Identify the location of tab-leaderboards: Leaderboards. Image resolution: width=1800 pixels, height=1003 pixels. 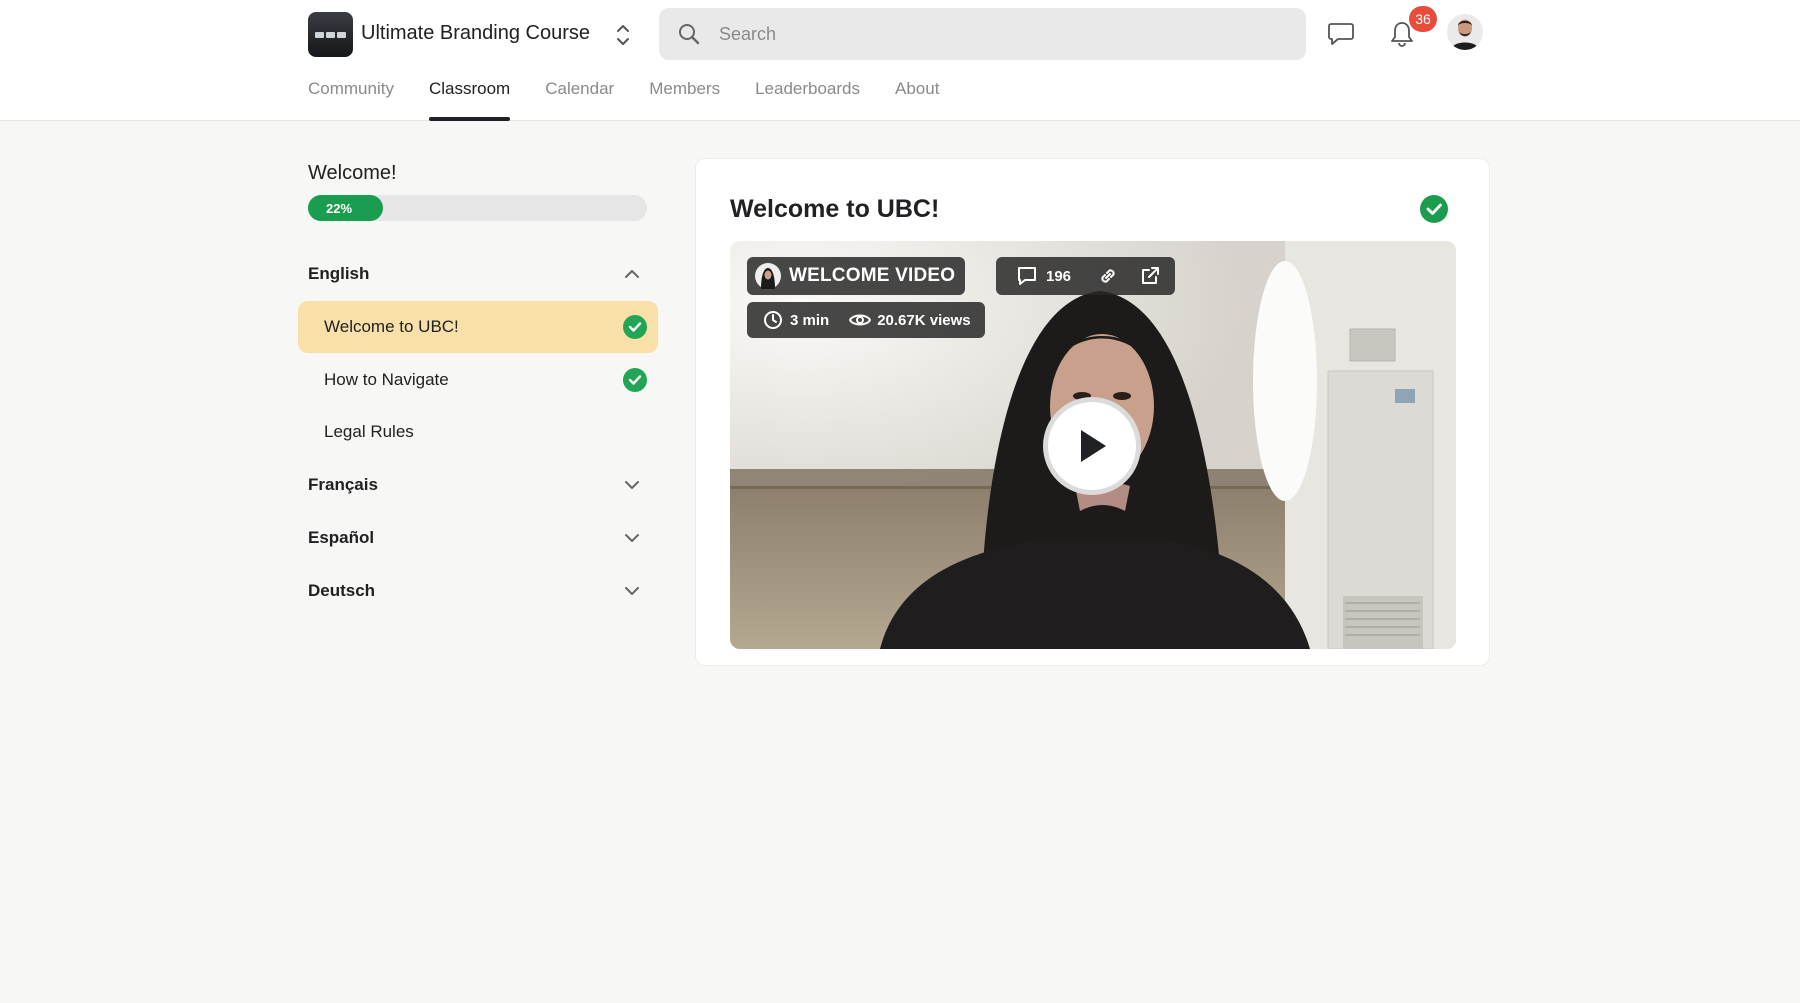
(807, 100).